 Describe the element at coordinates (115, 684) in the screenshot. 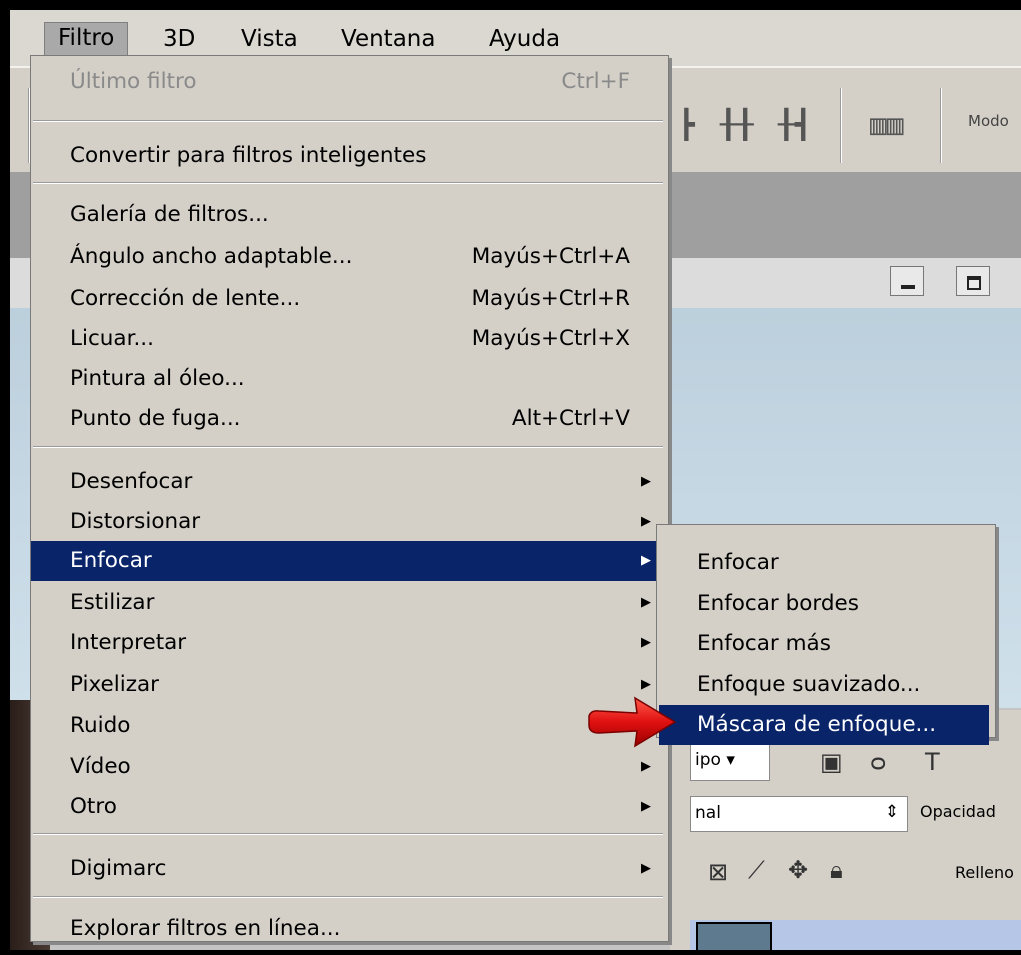

I see `menu-item-label: Pixelizar` at that location.